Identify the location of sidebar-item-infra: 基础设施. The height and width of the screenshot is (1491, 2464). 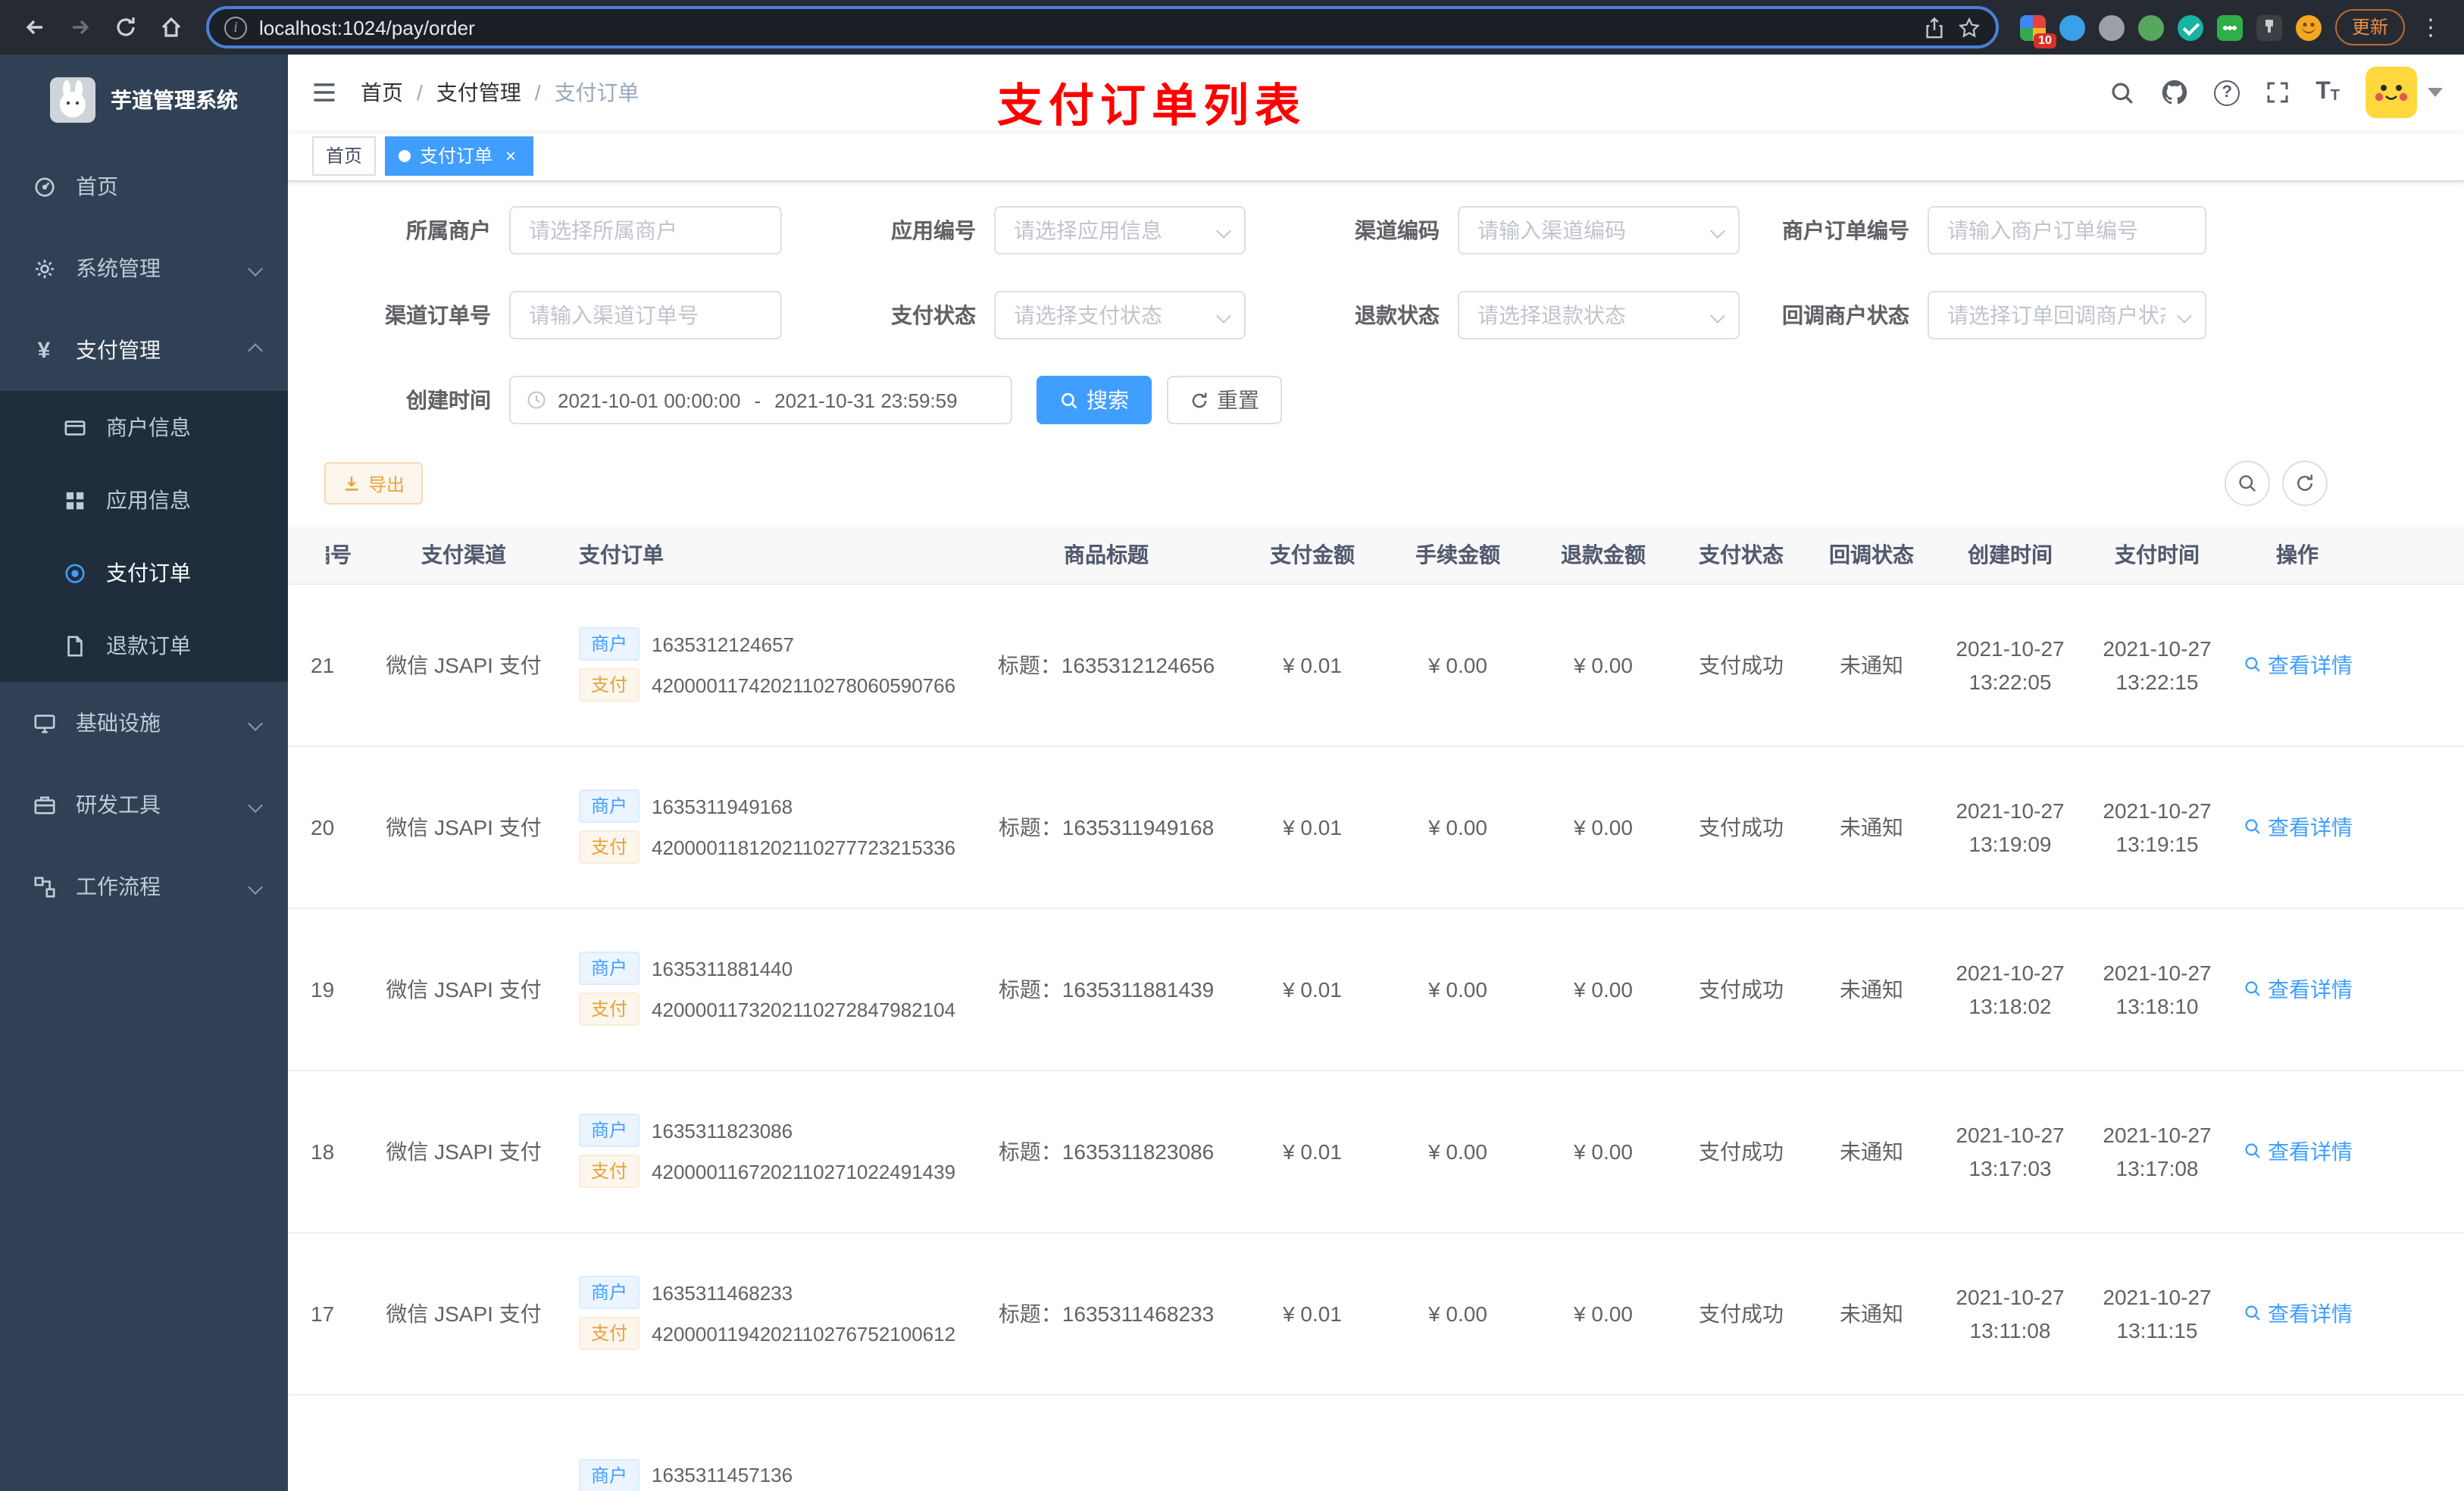
(144, 723).